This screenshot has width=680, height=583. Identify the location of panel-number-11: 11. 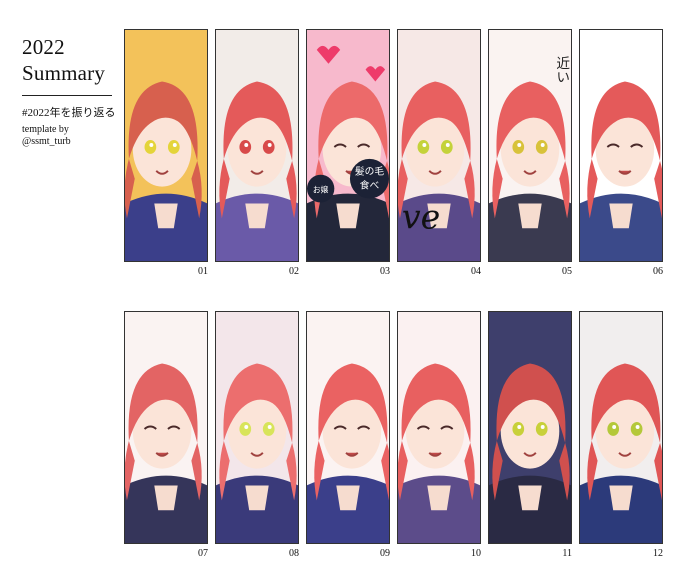
(567, 553).